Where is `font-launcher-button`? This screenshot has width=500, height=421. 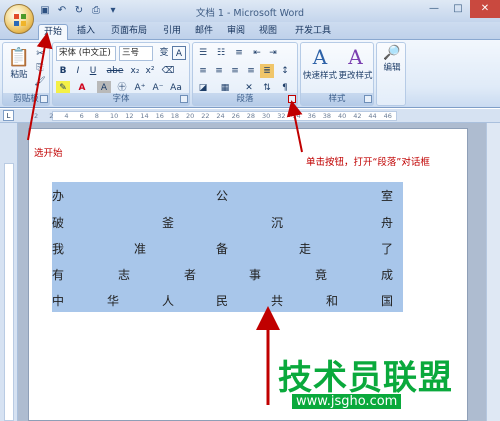 font-launcher-button is located at coordinates (184, 99).